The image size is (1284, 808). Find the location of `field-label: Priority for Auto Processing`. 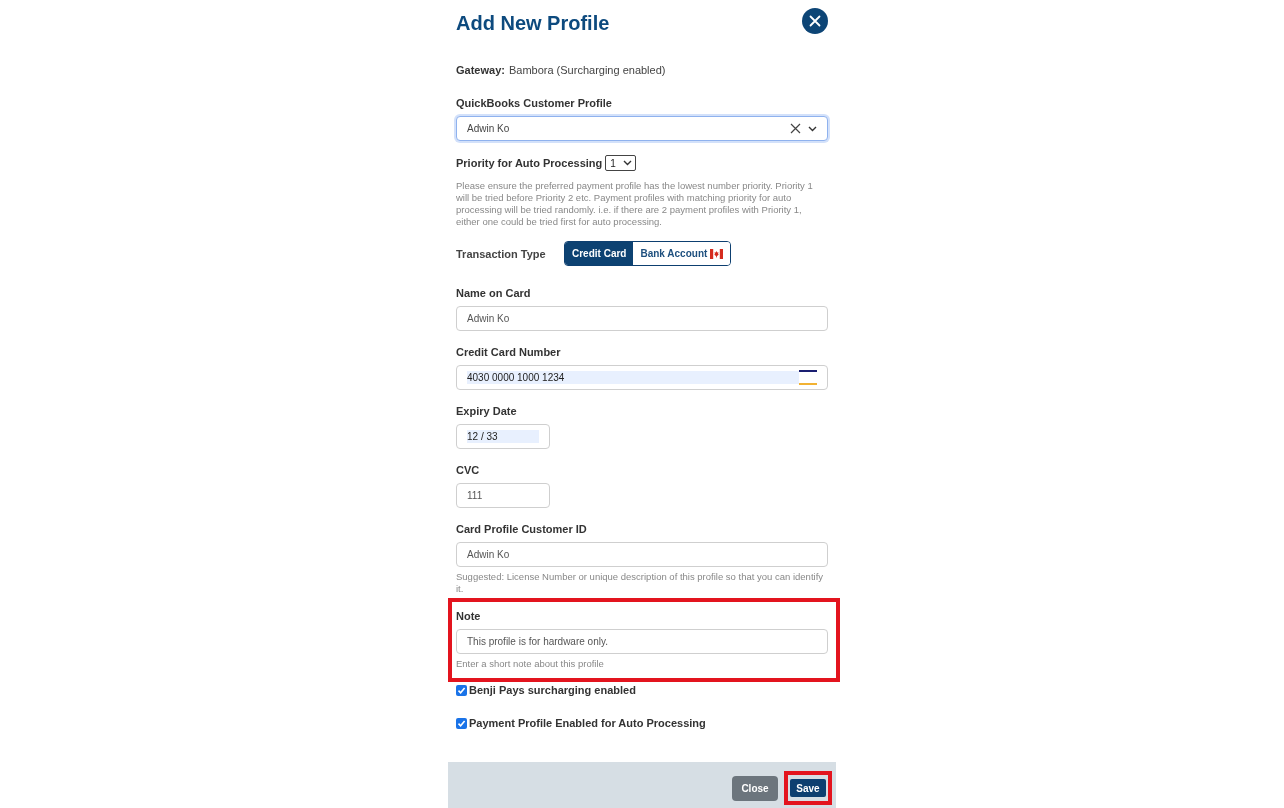

field-label: Priority for Auto Processing is located at coordinates (529, 163).